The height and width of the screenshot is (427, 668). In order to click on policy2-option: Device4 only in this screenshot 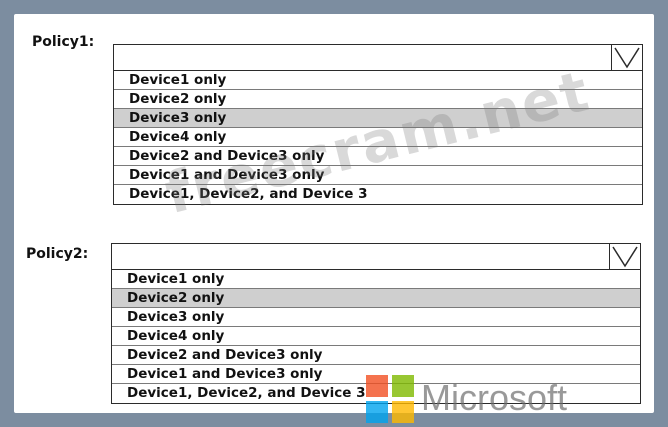, I will do `click(376, 336)`.